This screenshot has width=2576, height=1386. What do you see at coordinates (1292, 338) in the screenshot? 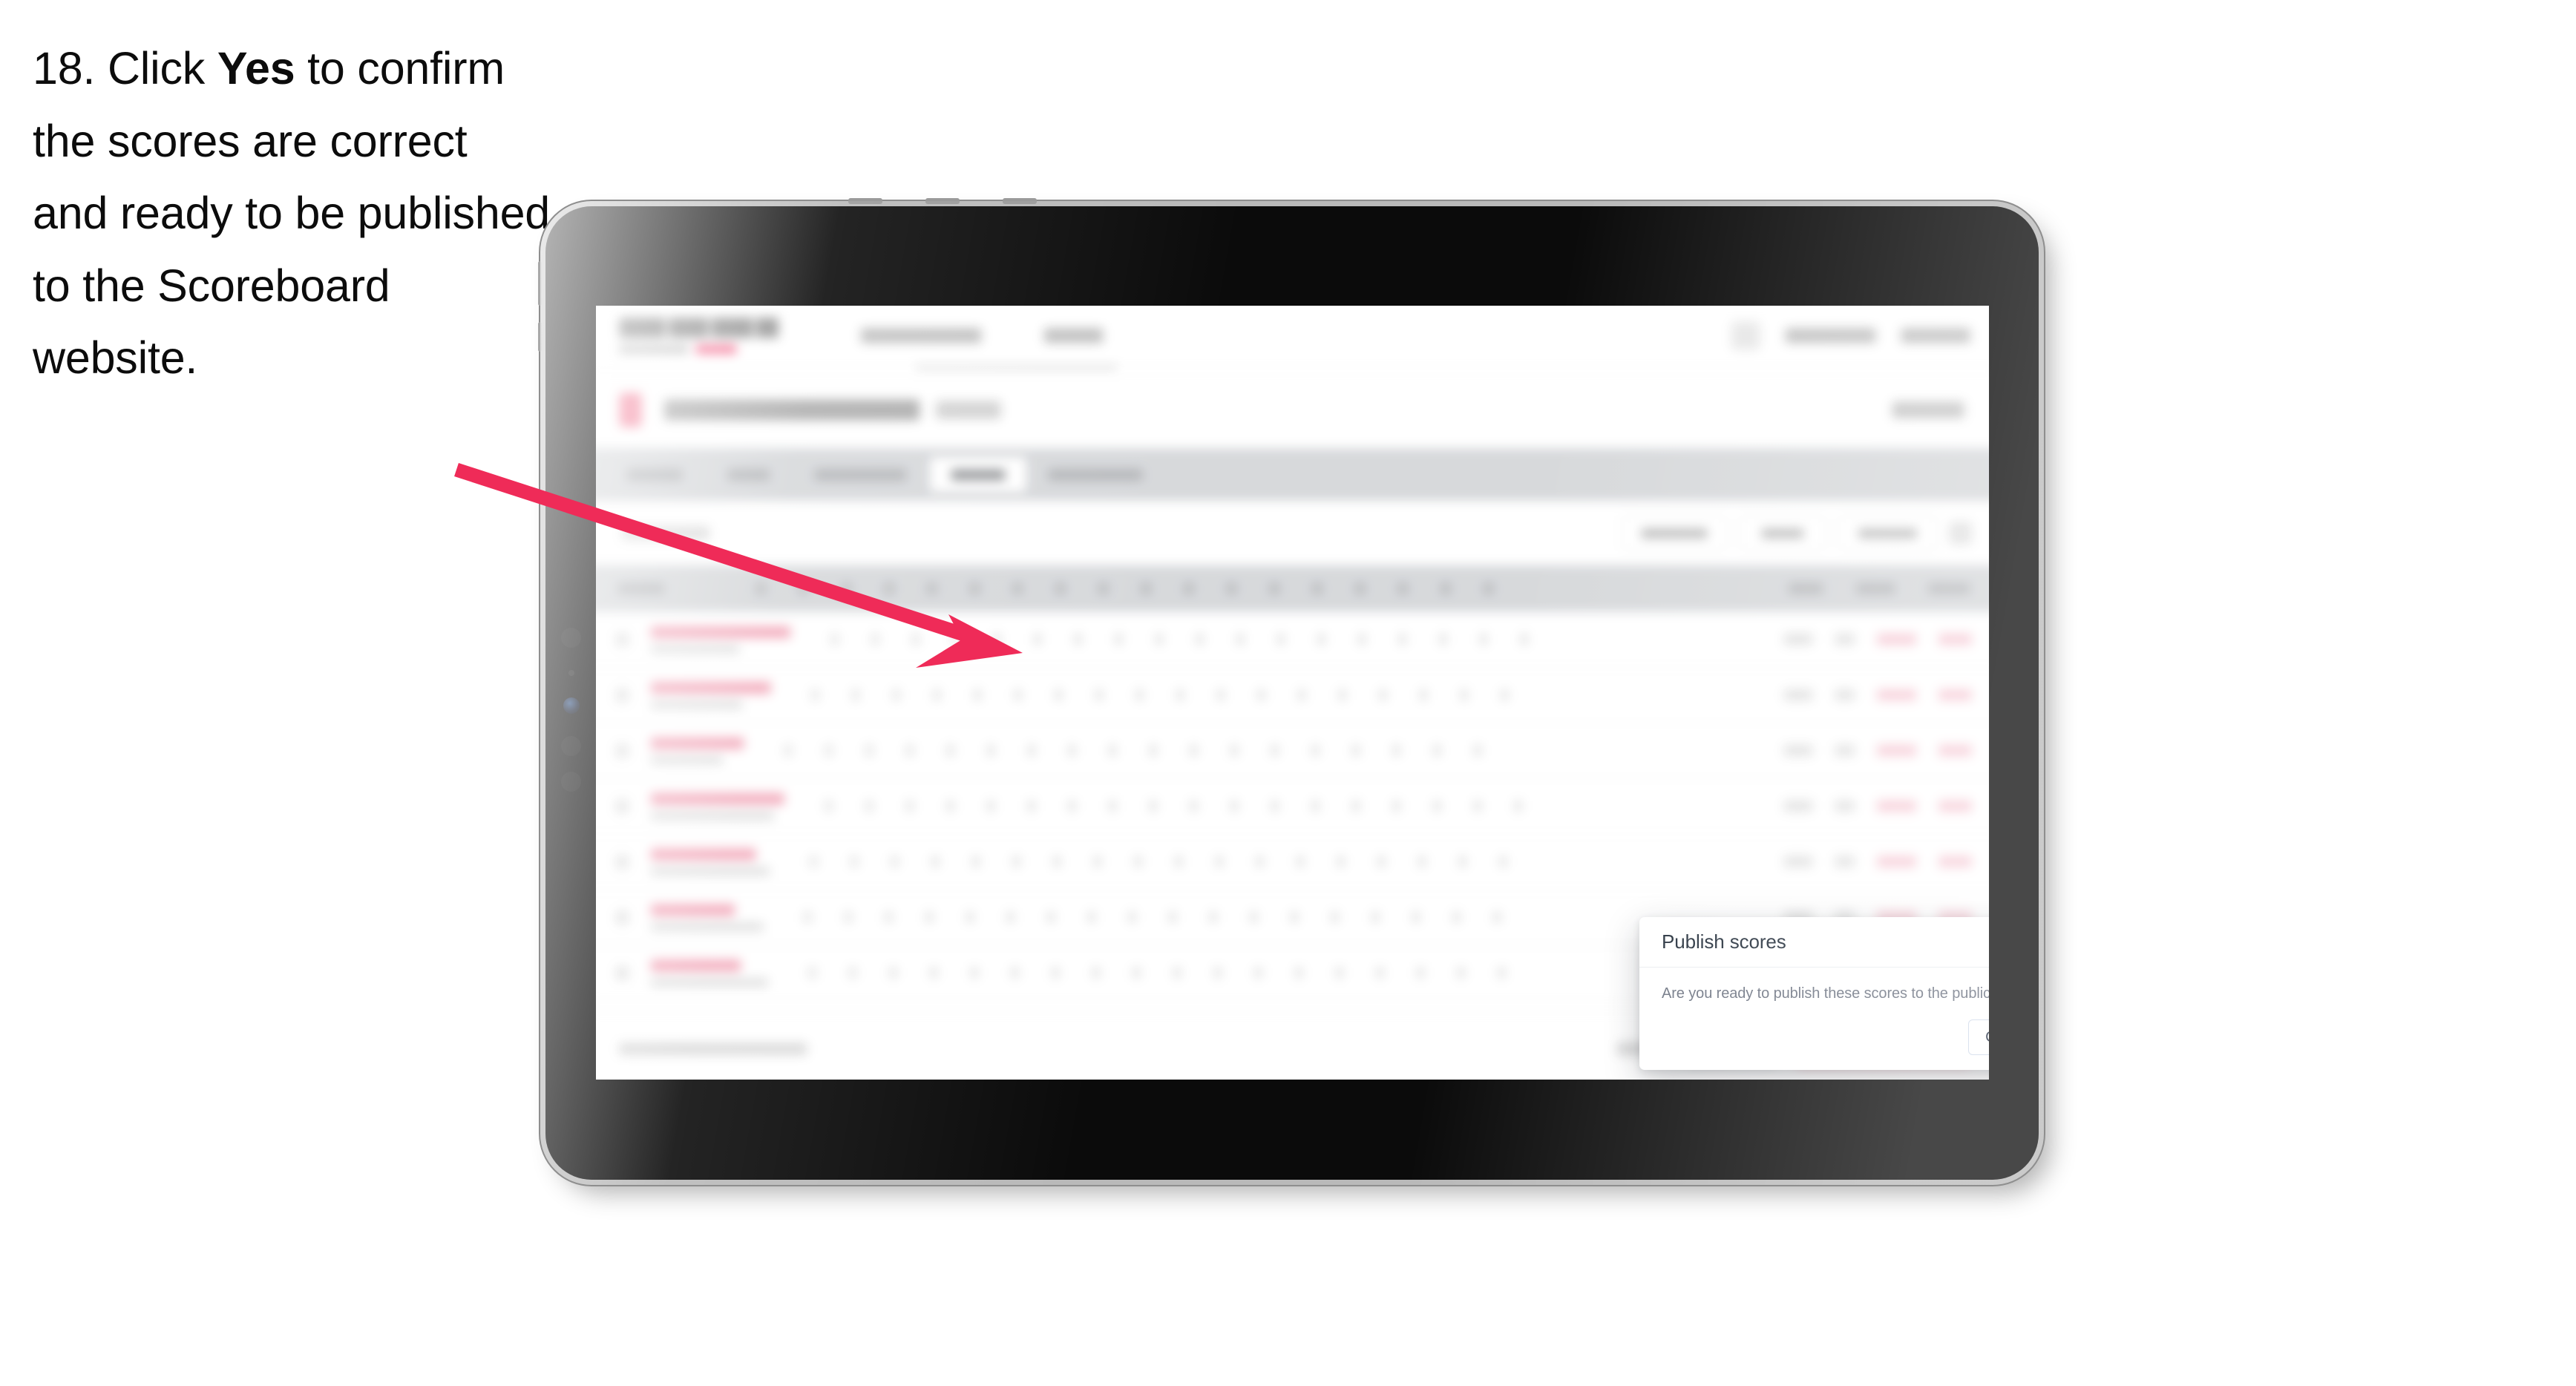
I see `app-top-navbar` at bounding box center [1292, 338].